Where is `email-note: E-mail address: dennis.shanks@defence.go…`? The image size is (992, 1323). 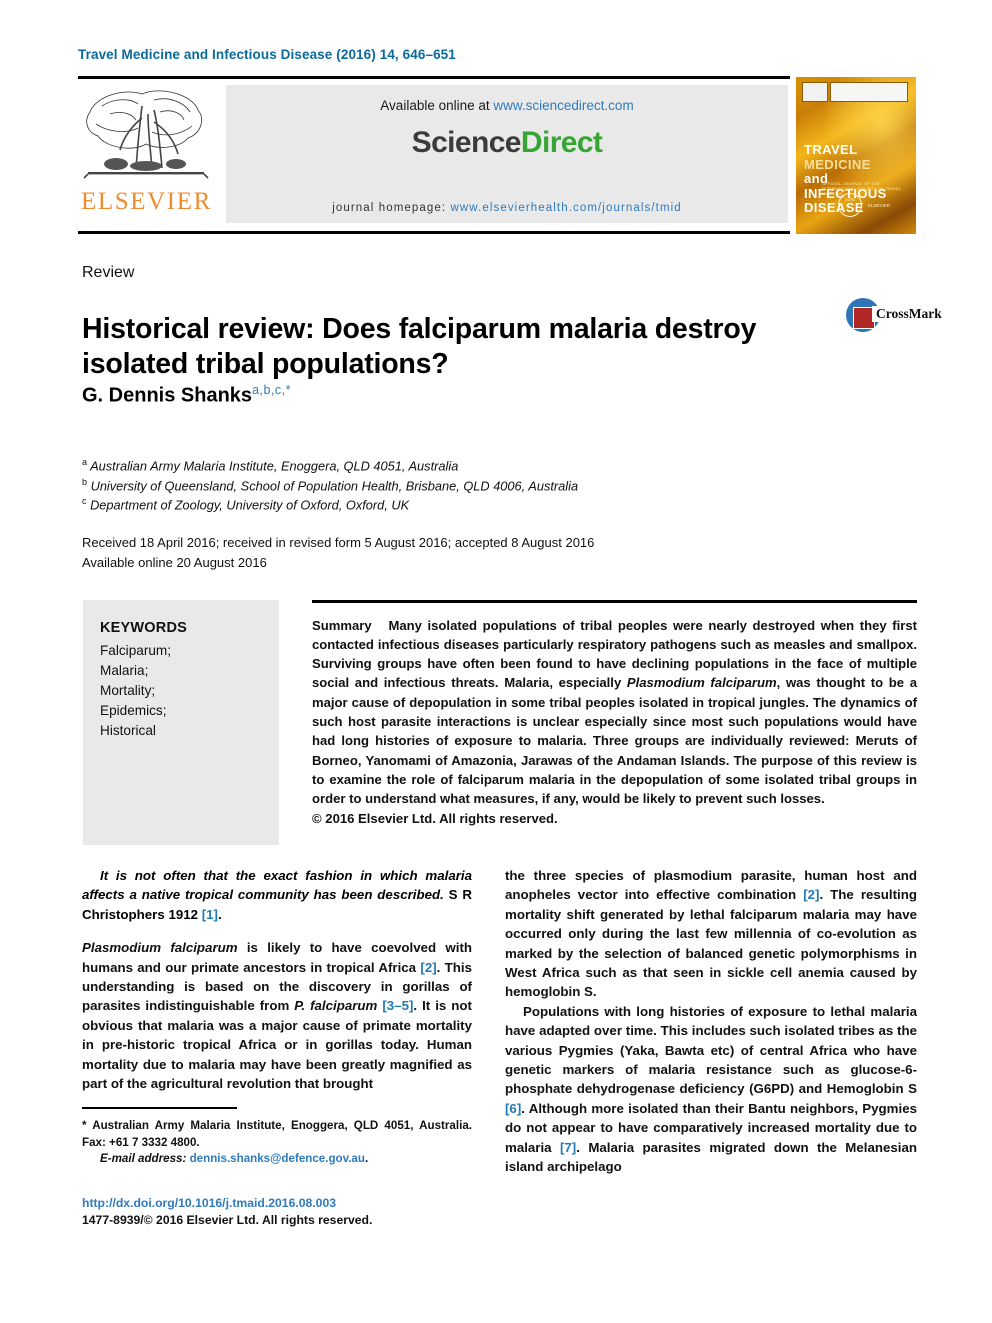 email-note: E-mail address: dennis.shanks@defence.go… is located at coordinates (277, 1159).